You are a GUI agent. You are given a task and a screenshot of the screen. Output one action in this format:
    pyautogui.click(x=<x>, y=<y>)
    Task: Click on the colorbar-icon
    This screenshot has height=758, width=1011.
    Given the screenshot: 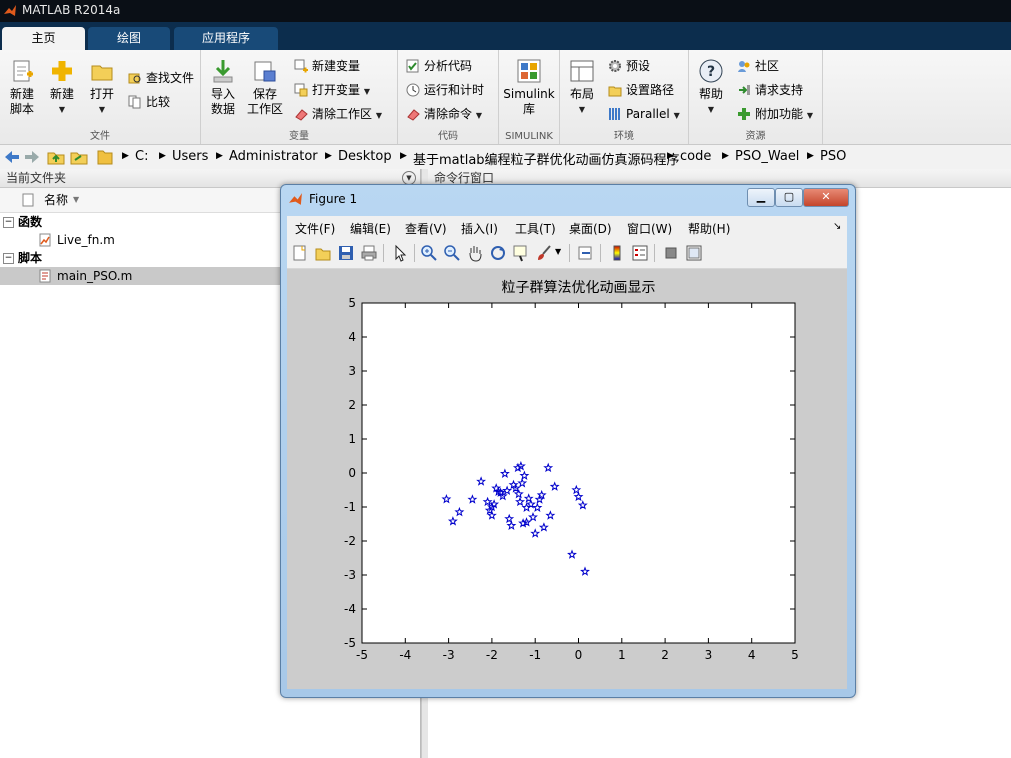 What is the action you would take?
    pyautogui.click(x=617, y=253)
    